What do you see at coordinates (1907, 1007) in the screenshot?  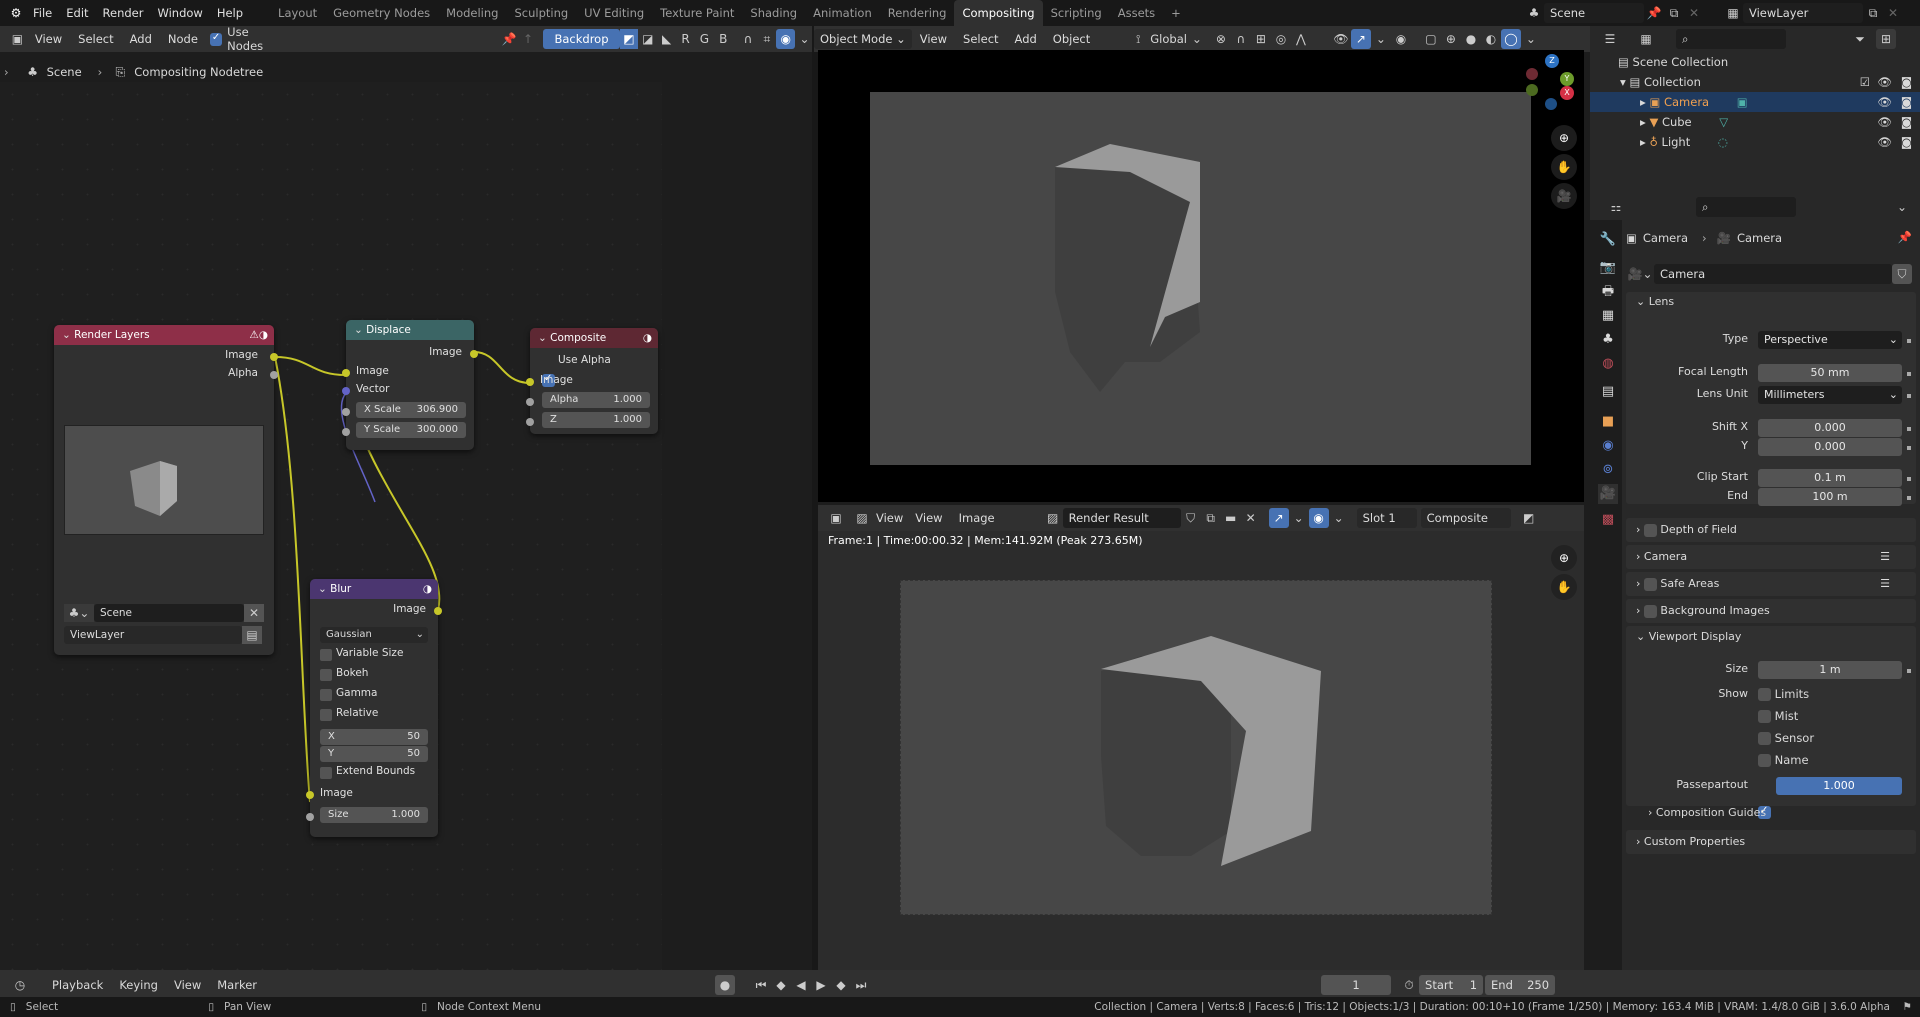 I see `notification-icon: ⚑` at bounding box center [1907, 1007].